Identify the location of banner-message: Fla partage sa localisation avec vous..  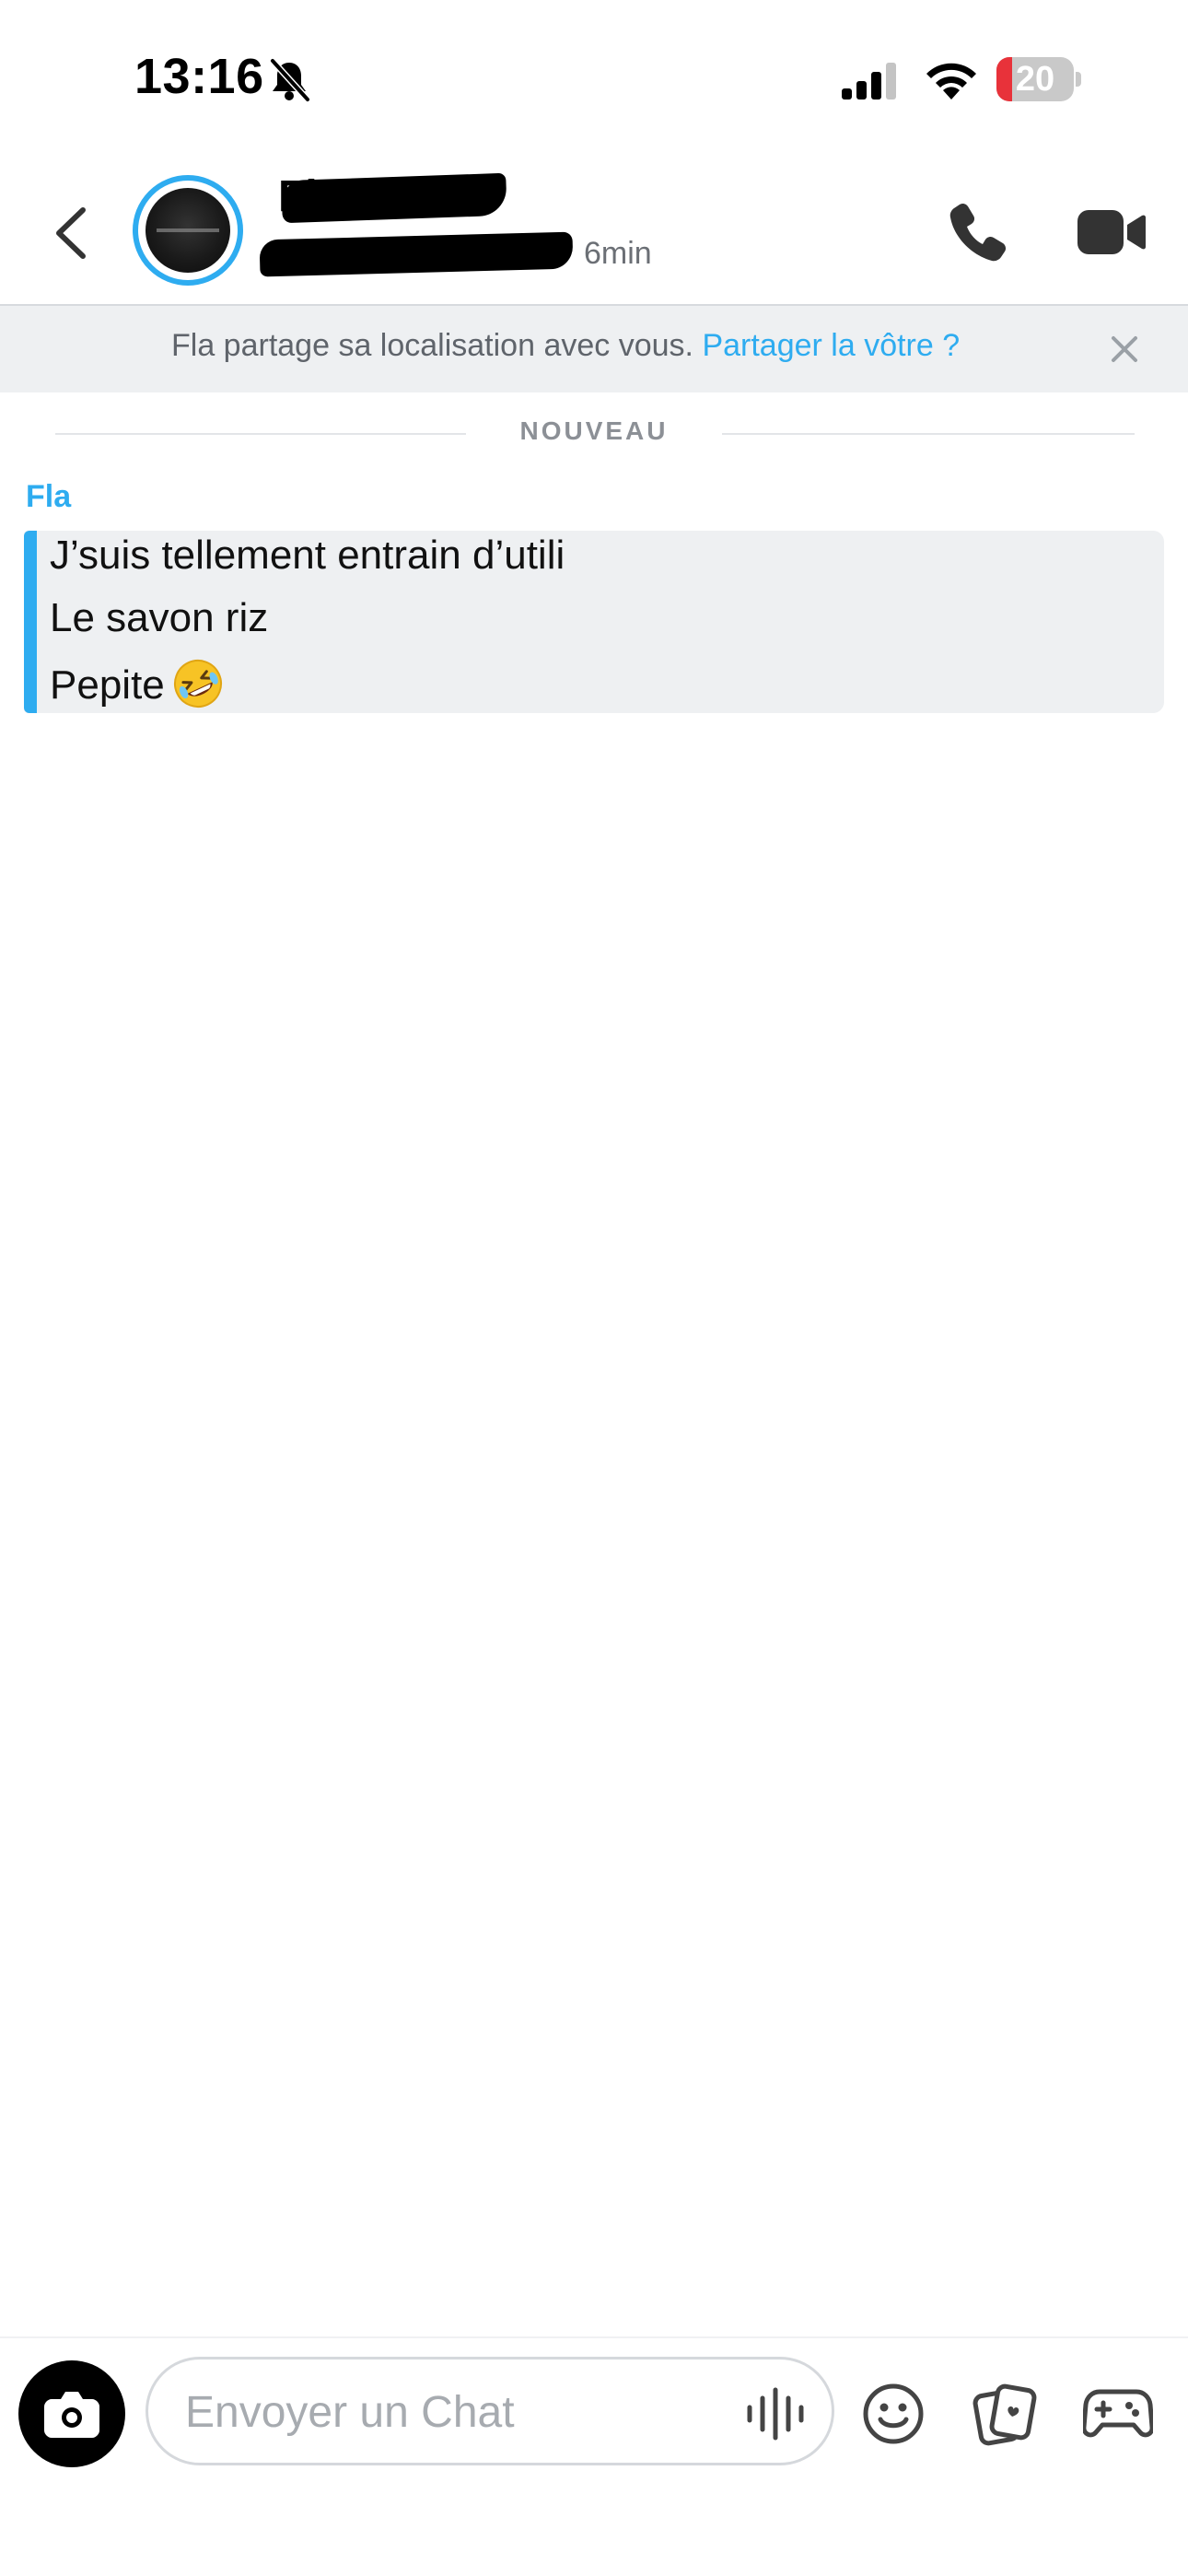
(437, 345).